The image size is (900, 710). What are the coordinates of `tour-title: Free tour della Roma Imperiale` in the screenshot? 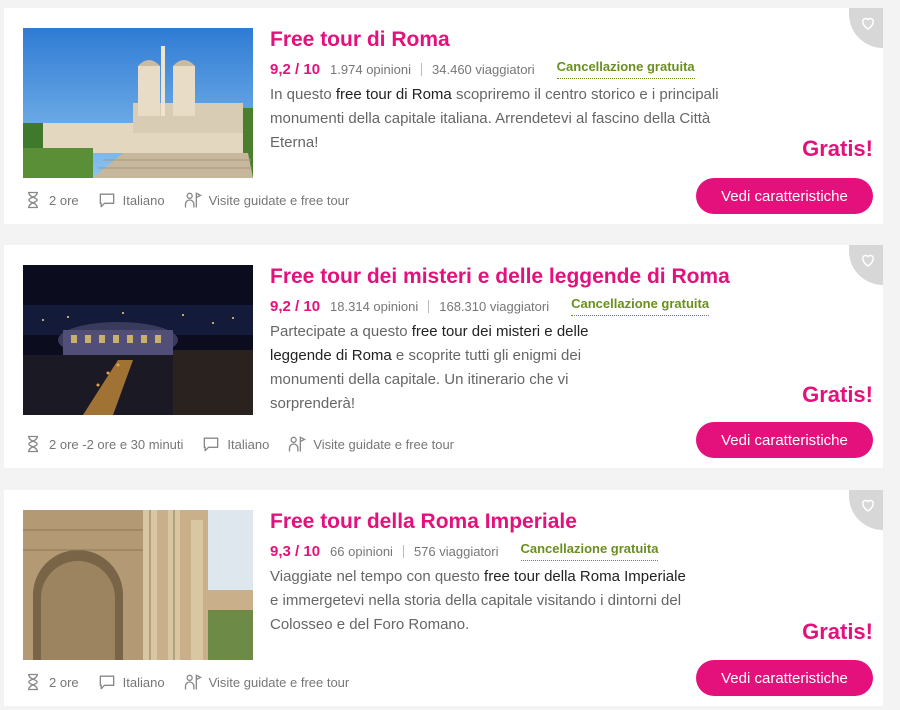 It's located at (423, 522).